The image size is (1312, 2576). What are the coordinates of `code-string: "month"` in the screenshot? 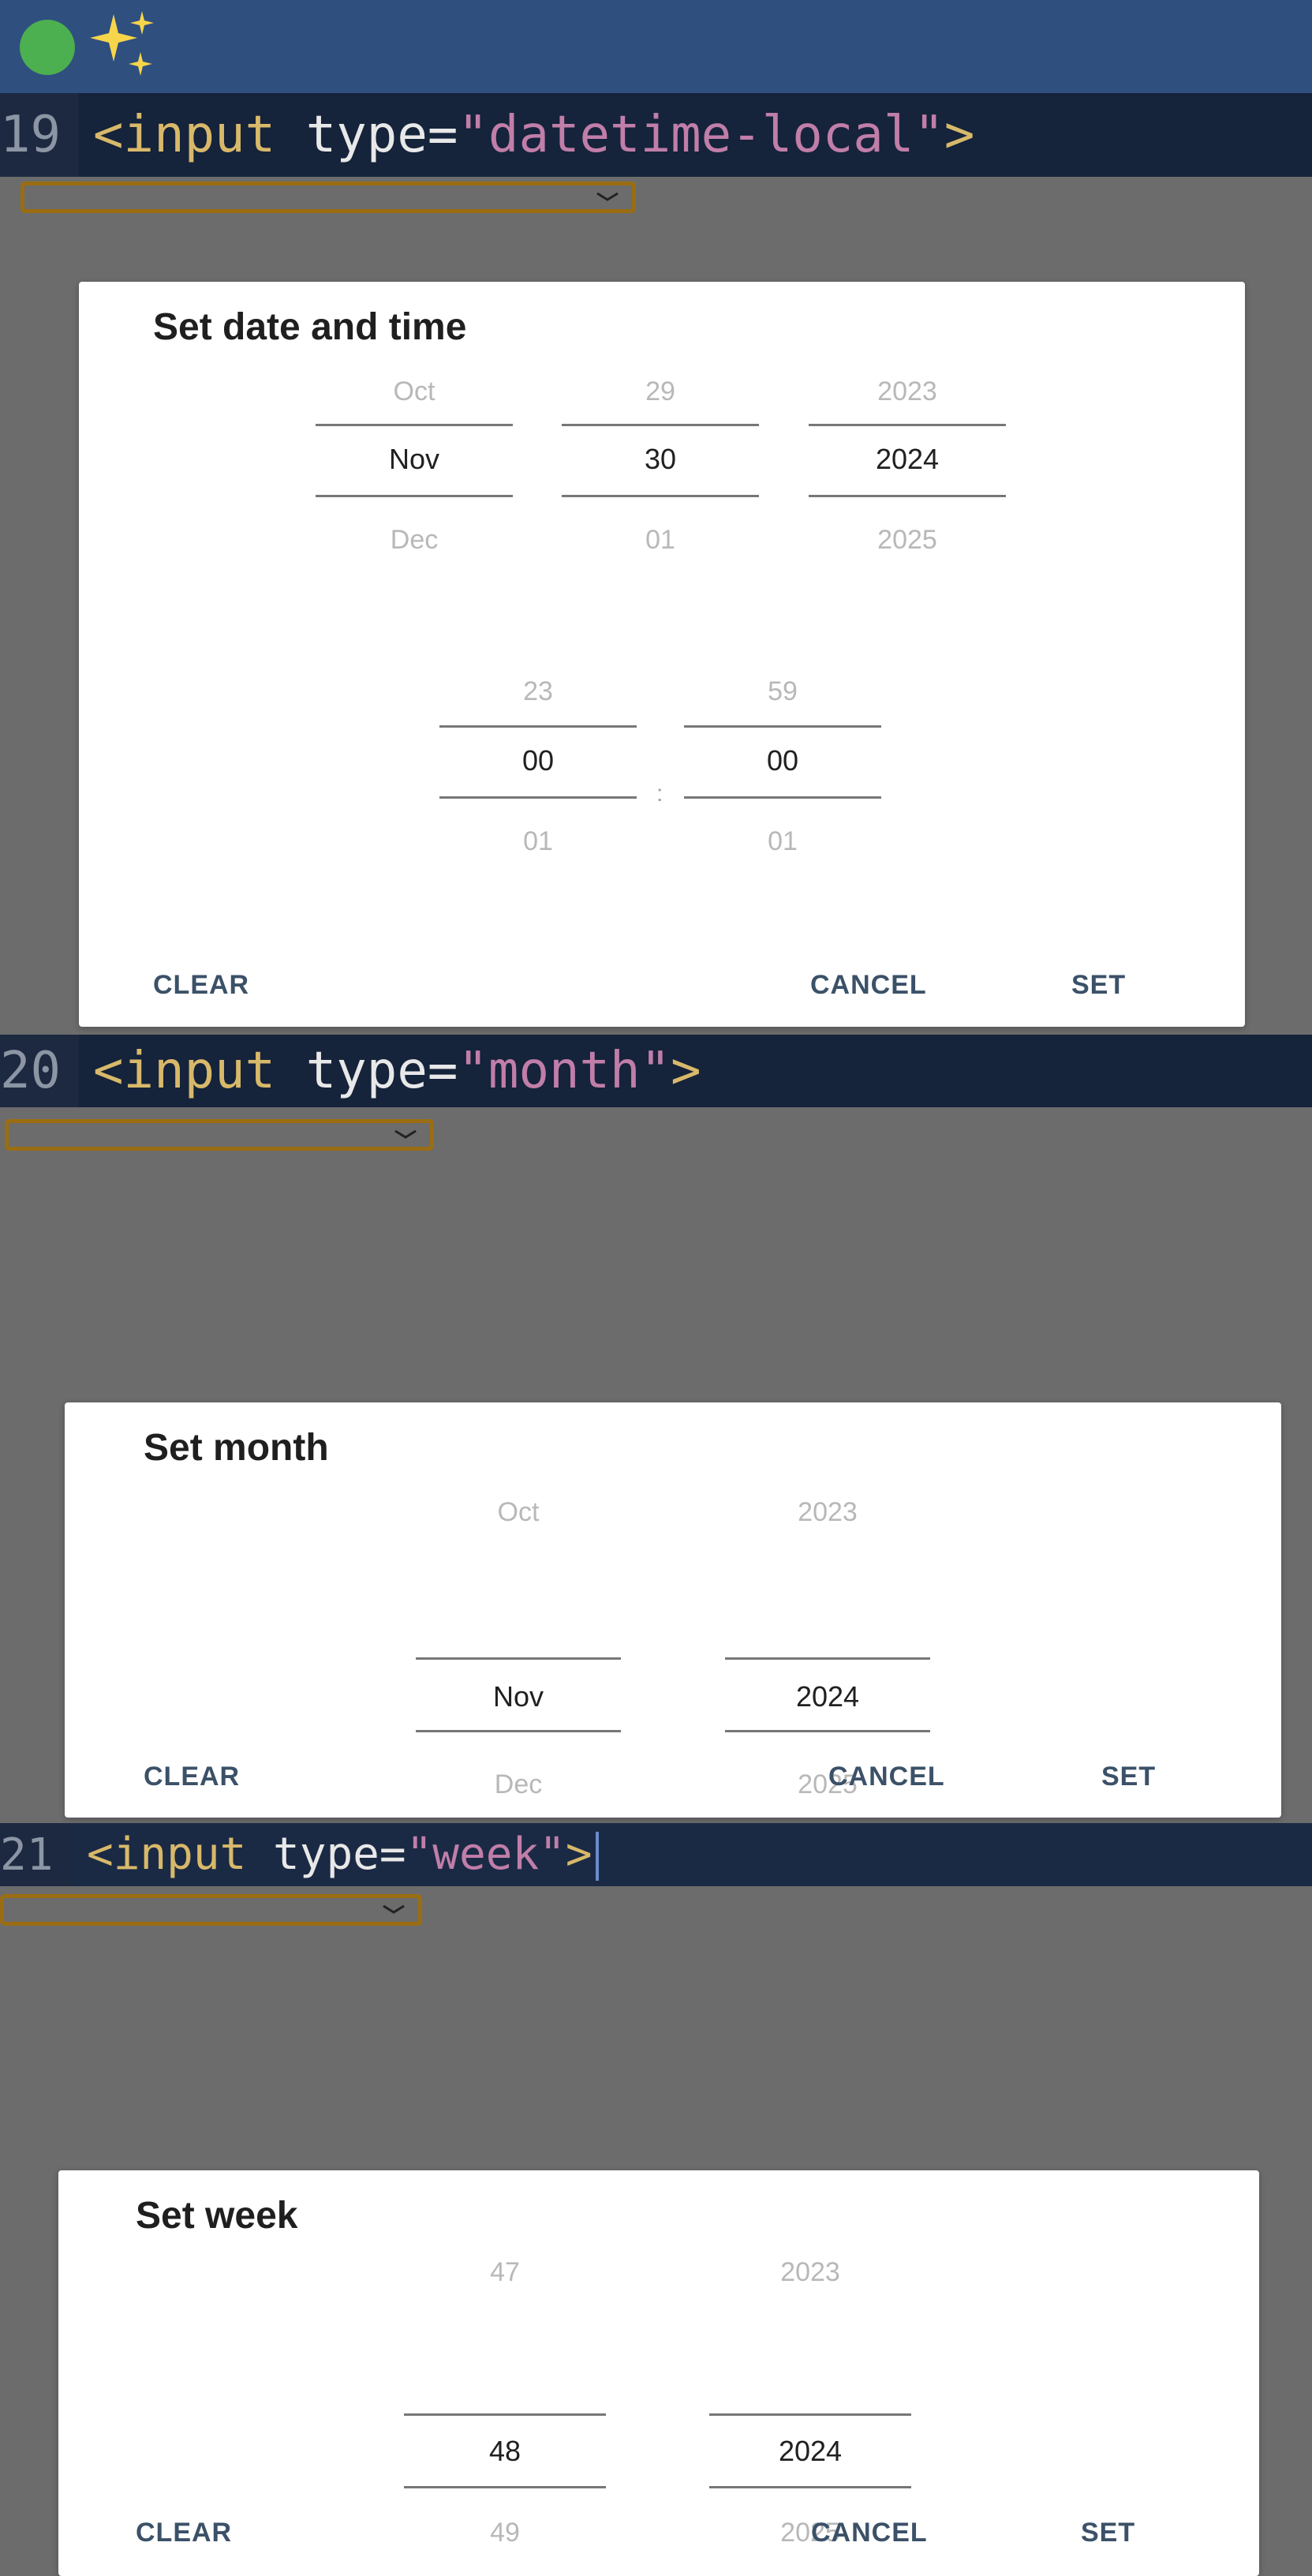 It's located at (565, 1071).